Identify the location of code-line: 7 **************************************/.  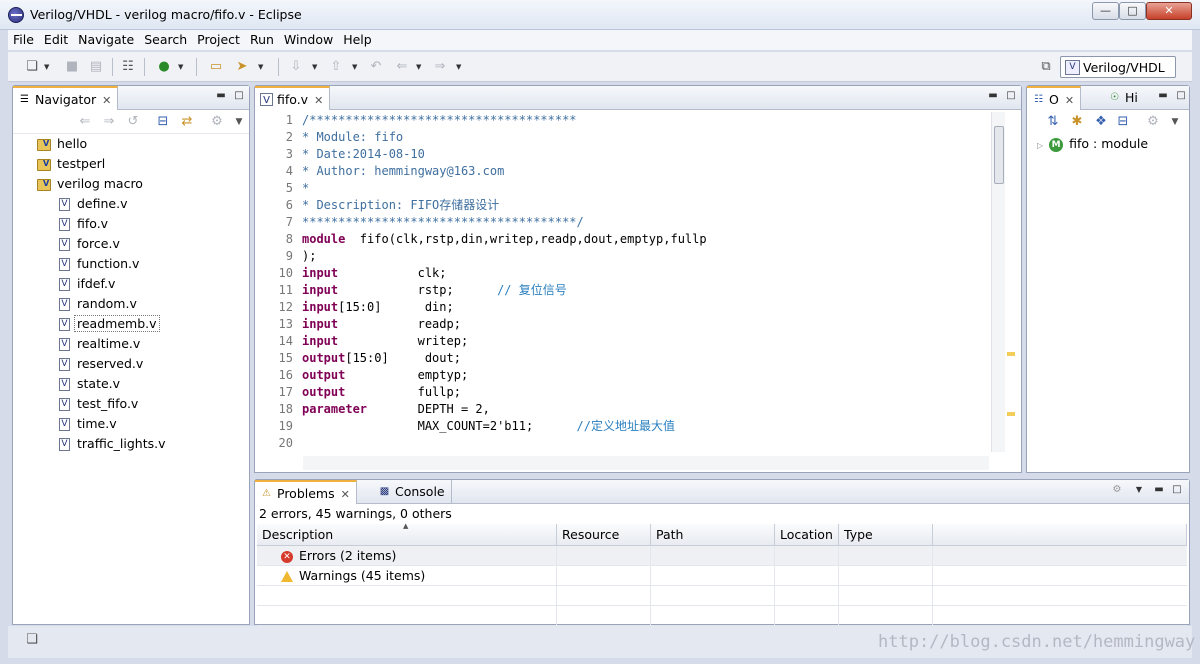
(426, 222).